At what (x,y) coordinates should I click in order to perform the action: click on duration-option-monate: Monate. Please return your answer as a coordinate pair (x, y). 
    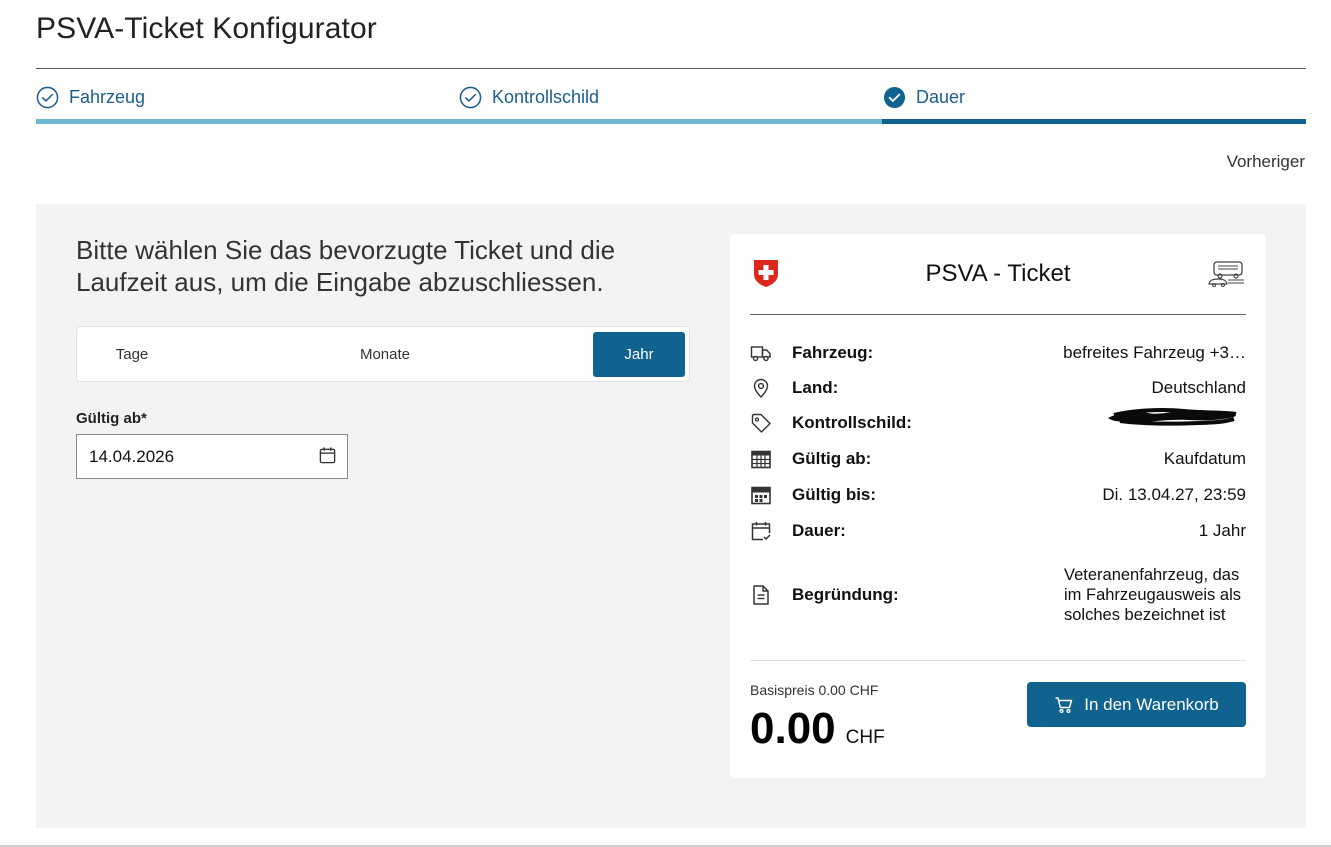
    Looking at the image, I should click on (385, 354).